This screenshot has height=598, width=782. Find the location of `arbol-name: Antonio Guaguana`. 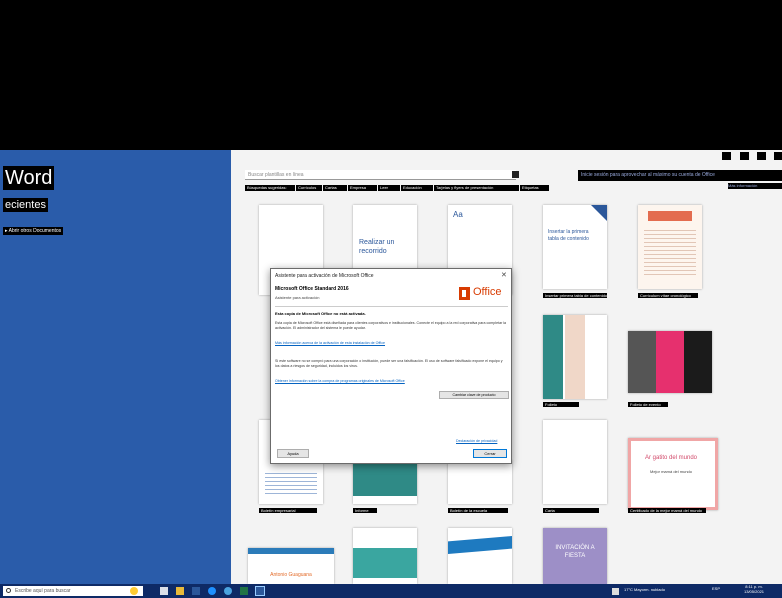

arbol-name: Antonio Guaguana is located at coordinates (291, 575).